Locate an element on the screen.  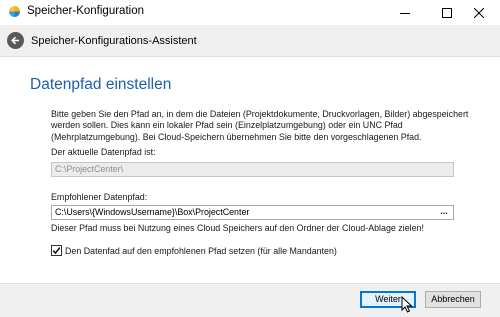
minimize-button is located at coordinates (405, 12).